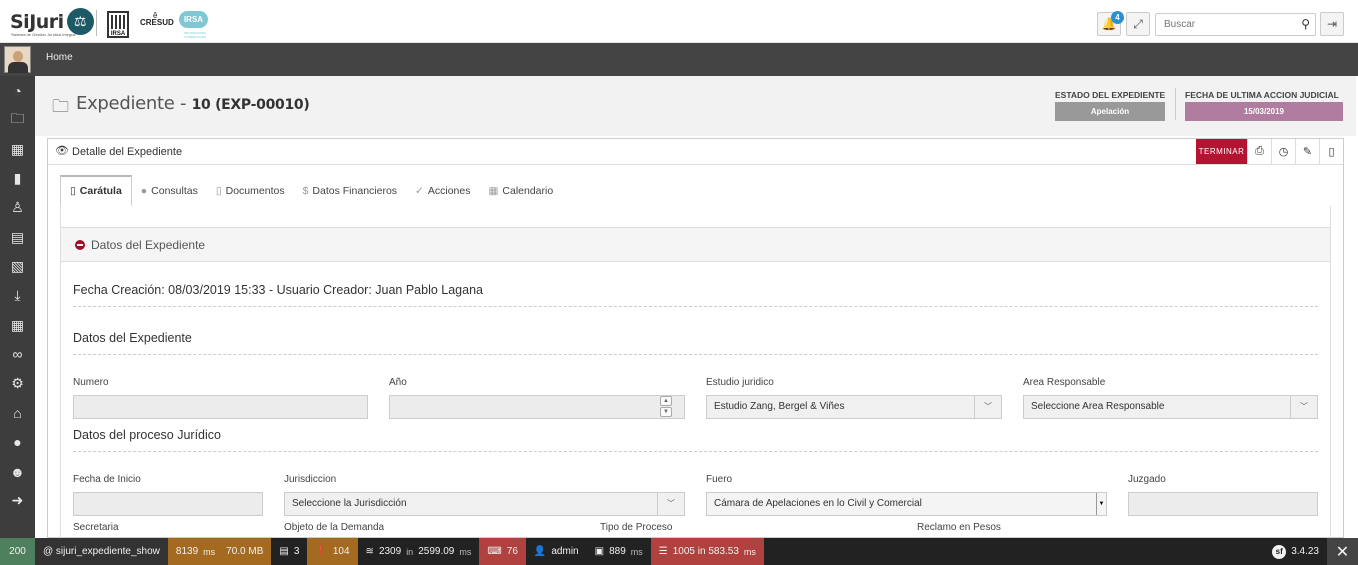 This screenshot has width=1358, height=565. What do you see at coordinates (1110, 95) in the screenshot?
I see `estado-label: ESTADO DEL EXPEDIENTE` at bounding box center [1110, 95].